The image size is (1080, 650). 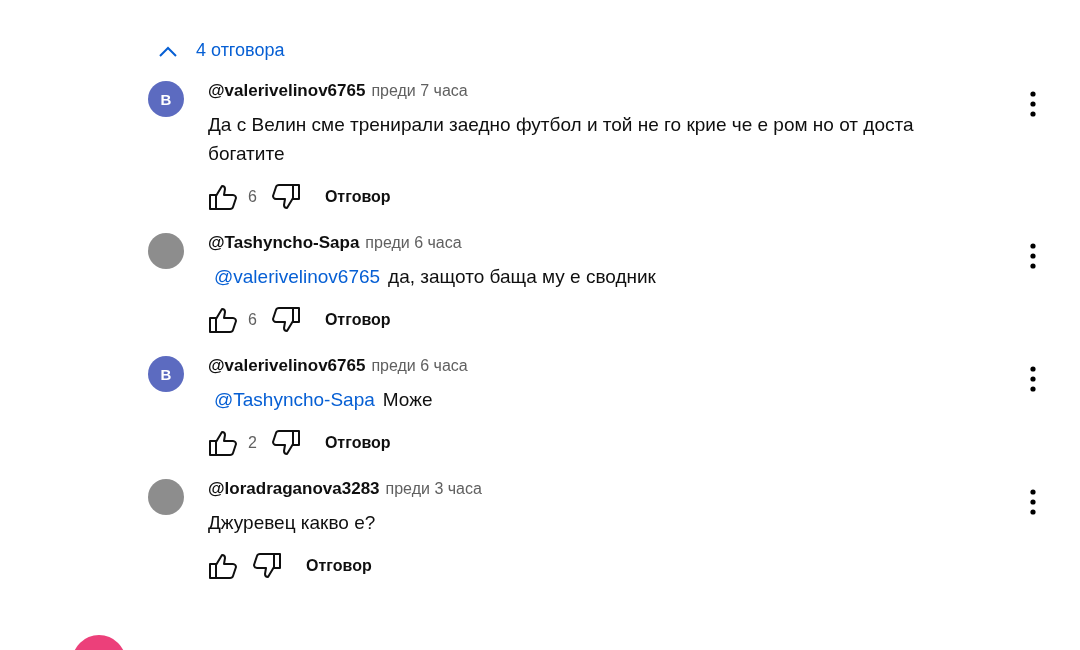 I want to click on comment-author: @loradraganova3283, so click(x=294, y=489).